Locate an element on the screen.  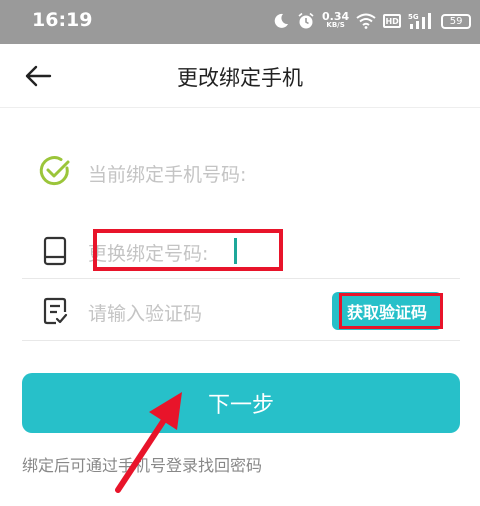
current-phone-label: 当前绑定手机号码: is located at coordinates (167, 175).